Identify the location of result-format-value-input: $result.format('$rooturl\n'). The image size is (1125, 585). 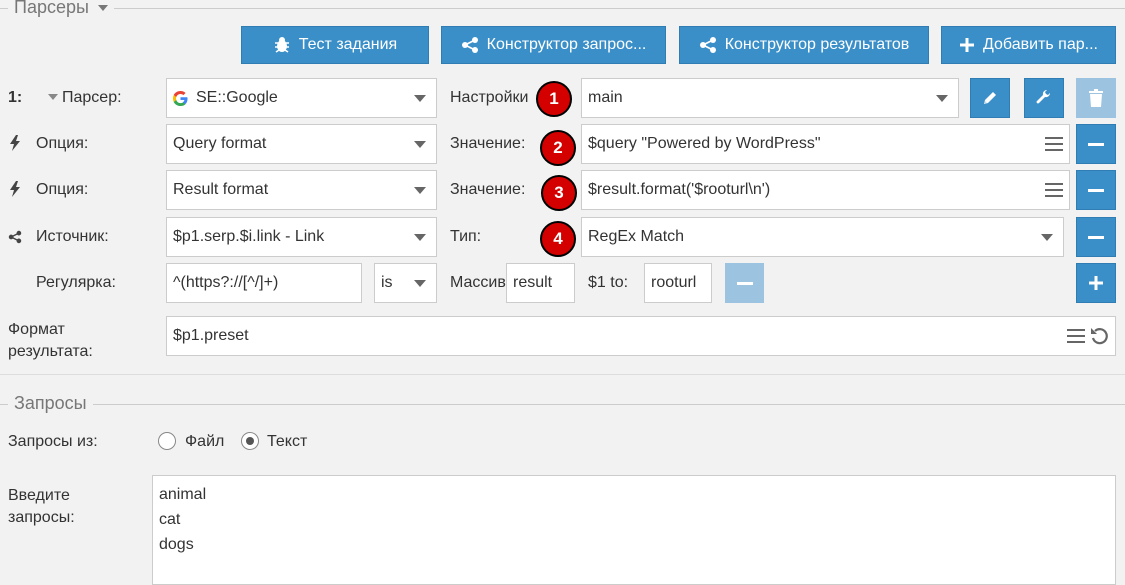
(825, 190).